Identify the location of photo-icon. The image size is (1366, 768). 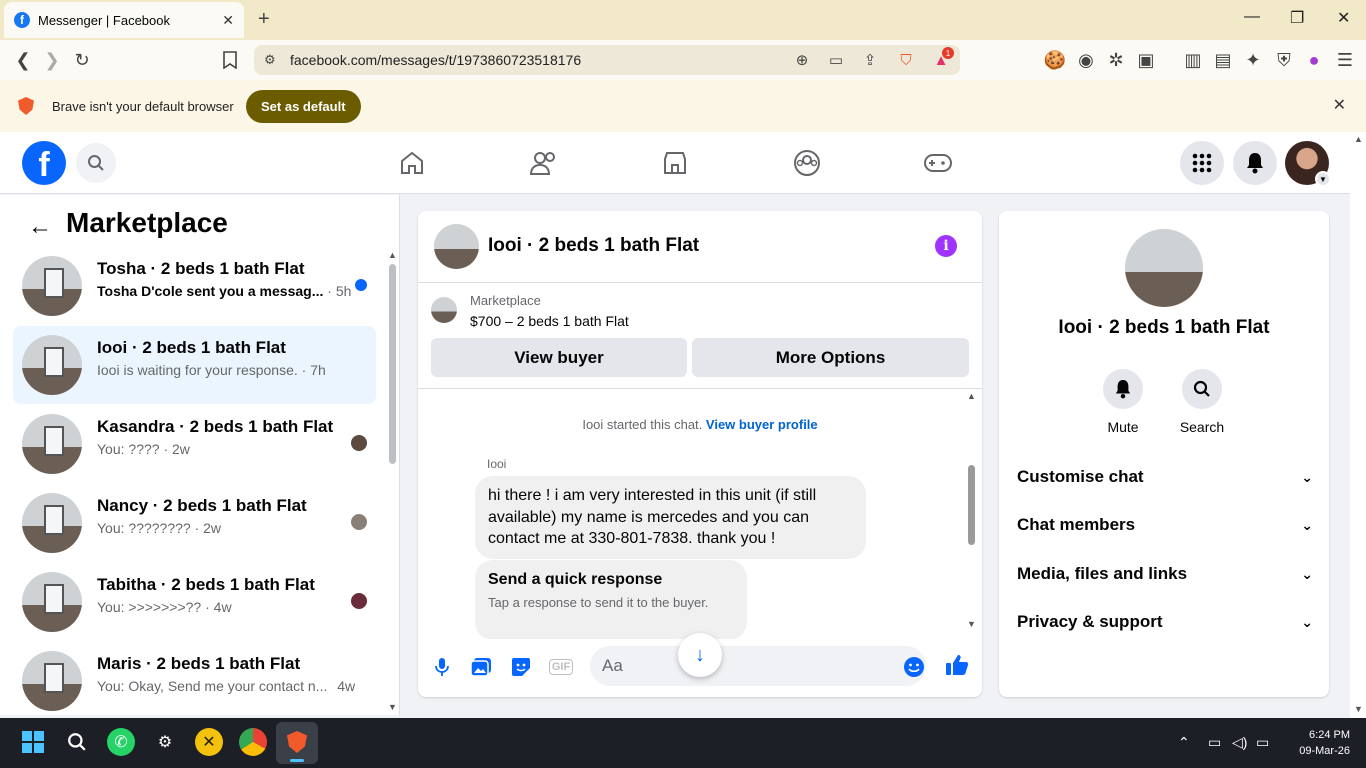
(481, 667).